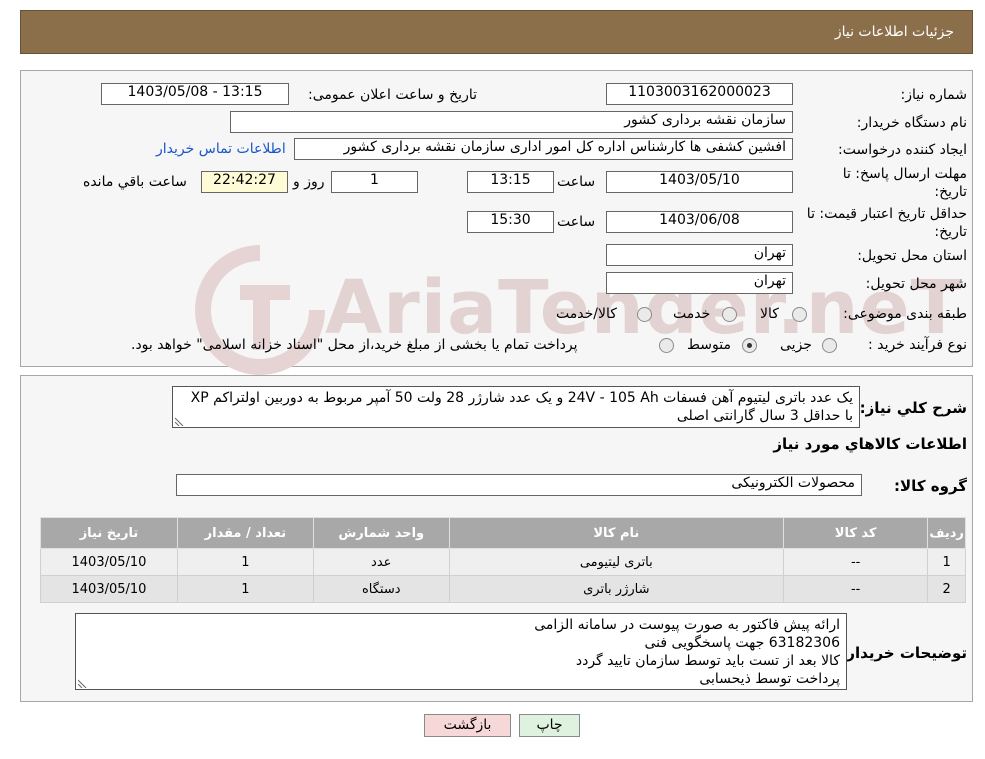 The width and height of the screenshot is (985, 759). I want to click on page-header: جزئیات اطلاعات نیاز, so click(496, 32).